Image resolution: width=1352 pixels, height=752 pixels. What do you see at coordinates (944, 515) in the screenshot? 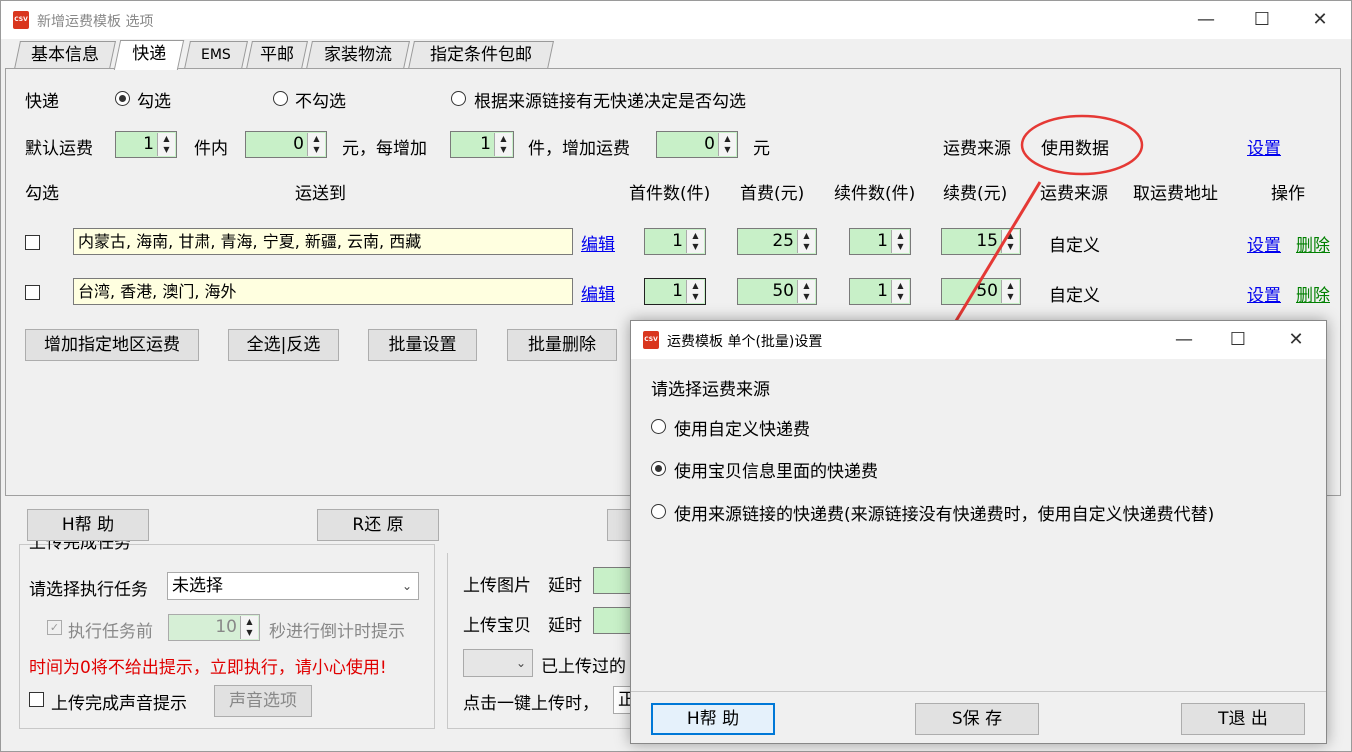
I see `radio-source-fee-label: 使用来源链接的快递费(来源链接没有快递费时，使用自定义快递费代替)` at bounding box center [944, 515].